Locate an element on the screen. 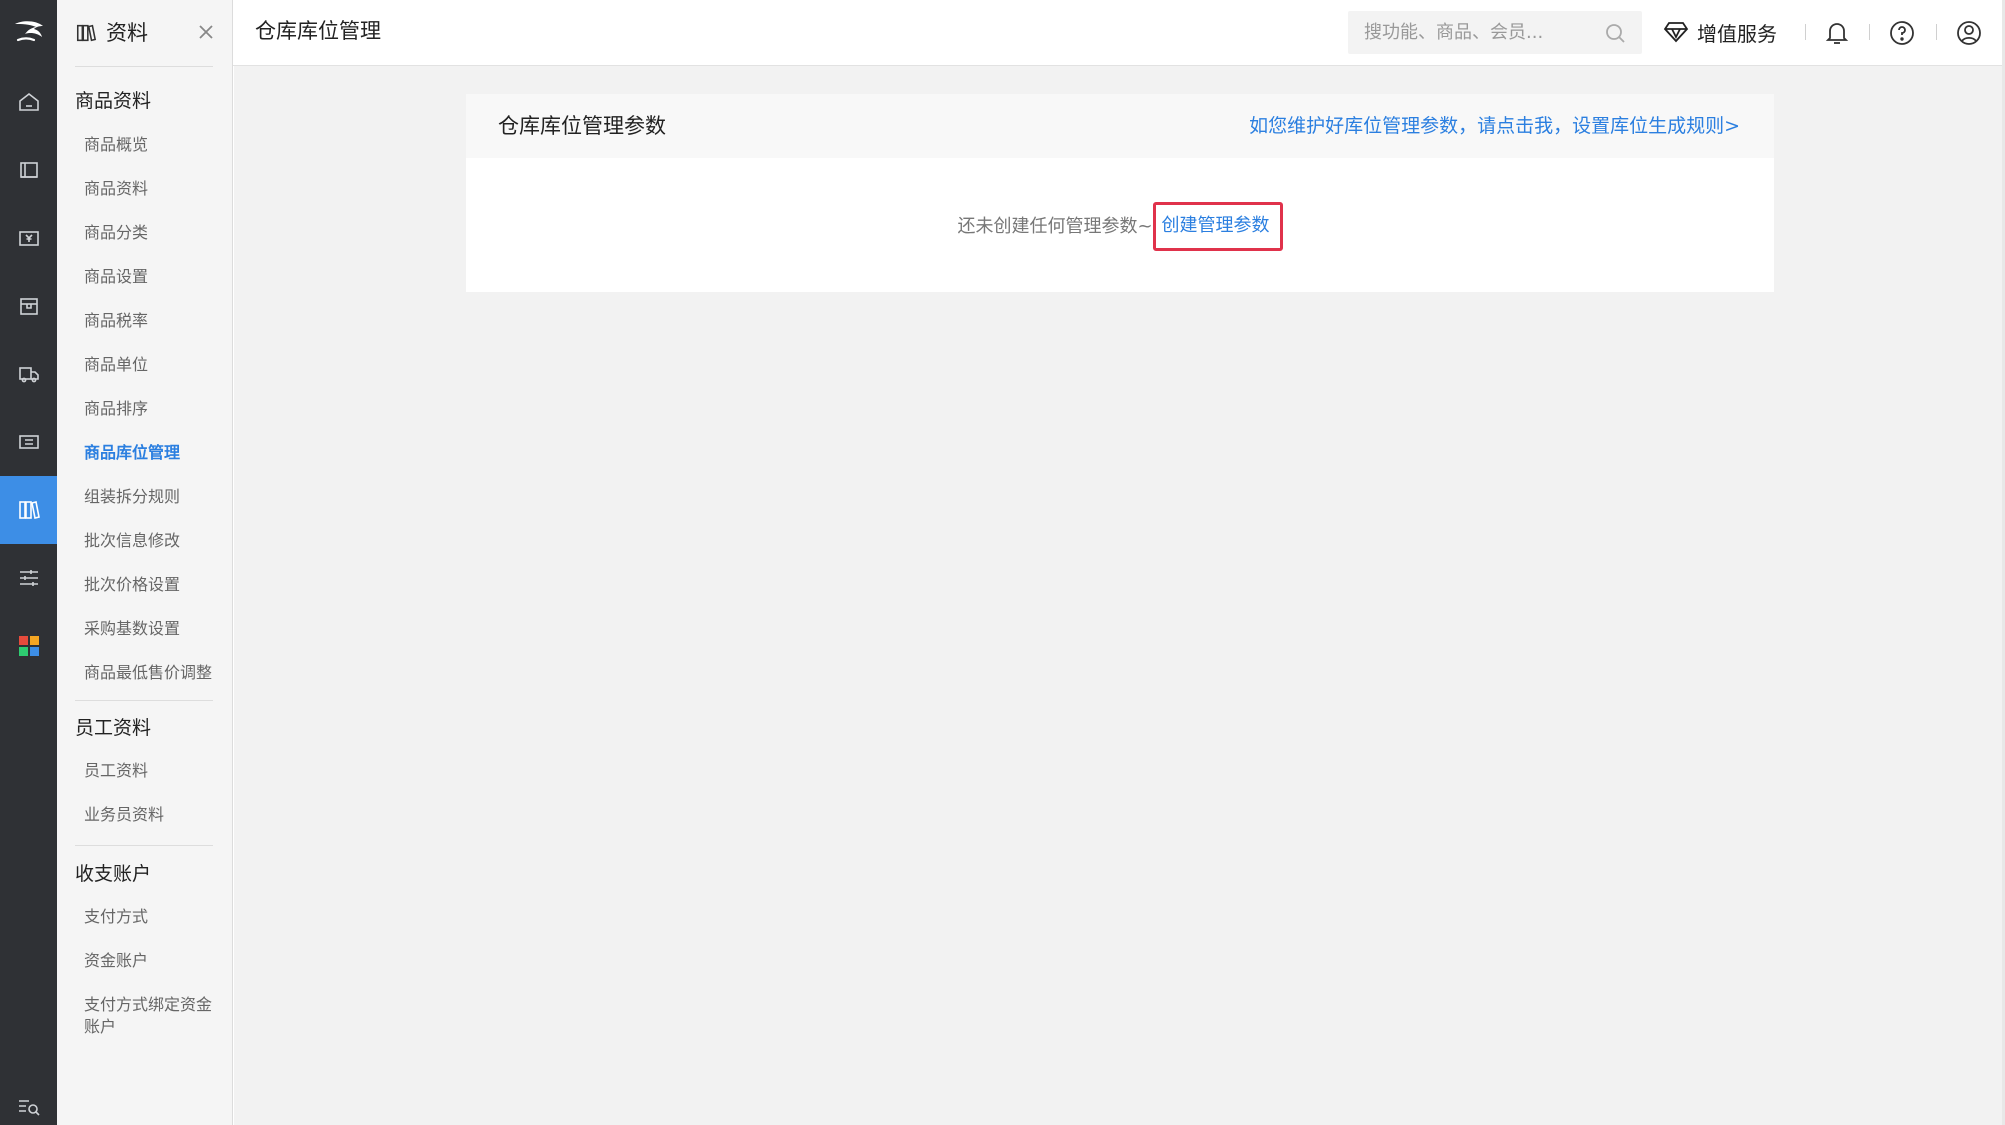  menu-item-goods-settings: 商品设置 is located at coordinates (154, 277).